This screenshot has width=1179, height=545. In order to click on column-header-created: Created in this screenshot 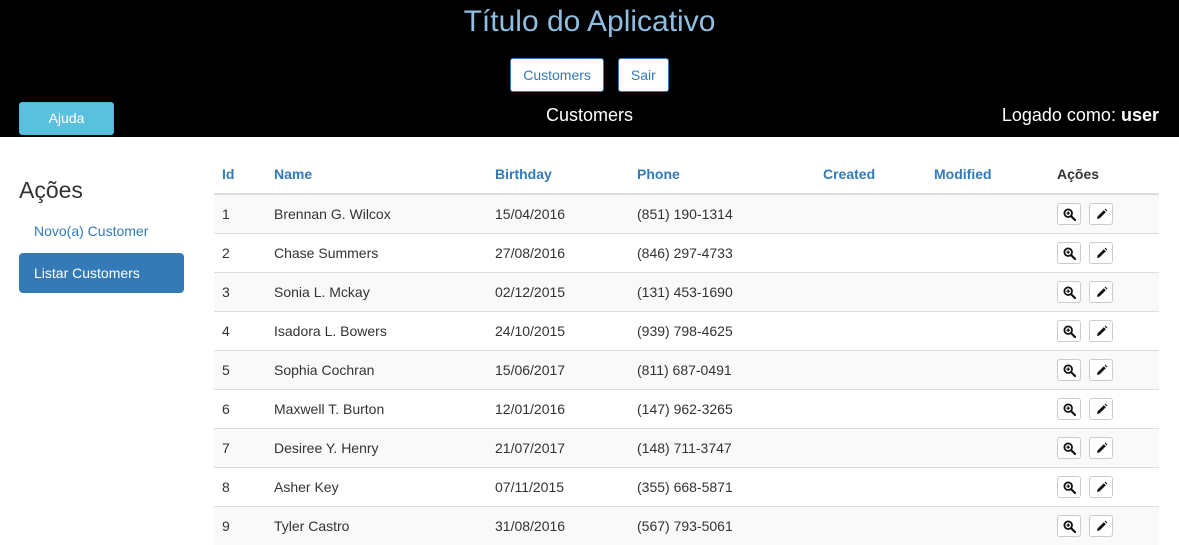, I will do `click(870, 175)`.